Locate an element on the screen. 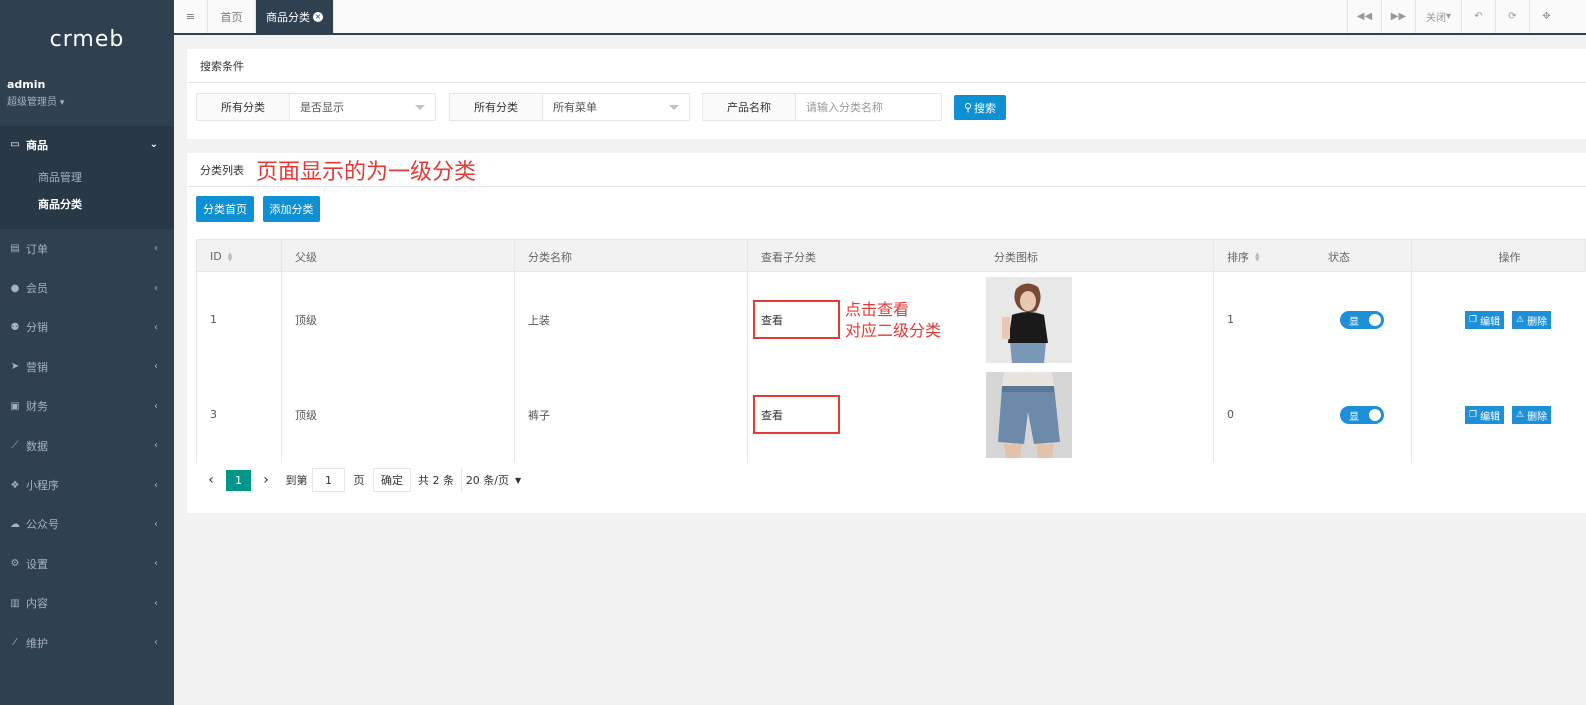  app-logo: crmeb is located at coordinates (87, 39).